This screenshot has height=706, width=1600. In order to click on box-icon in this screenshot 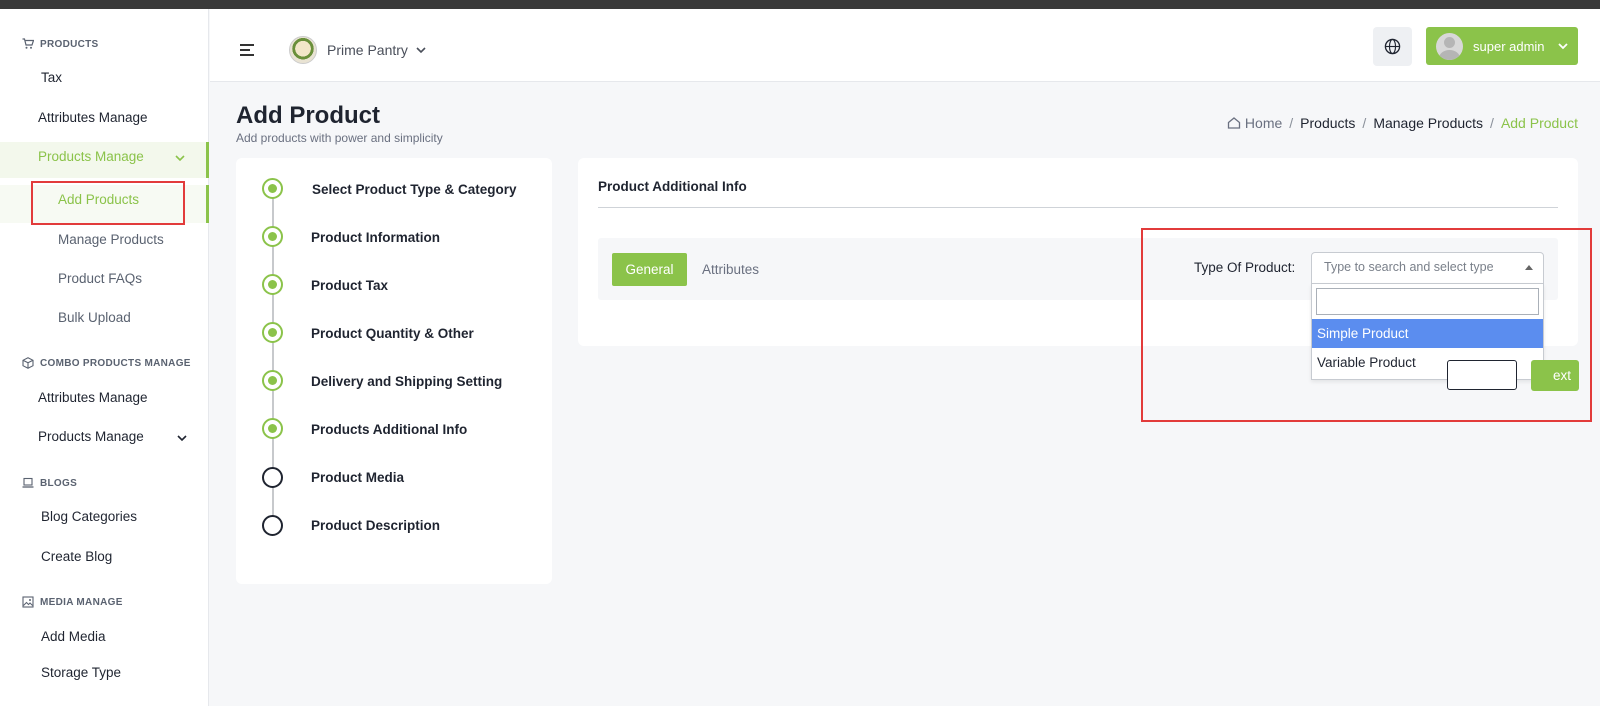, I will do `click(28, 363)`.